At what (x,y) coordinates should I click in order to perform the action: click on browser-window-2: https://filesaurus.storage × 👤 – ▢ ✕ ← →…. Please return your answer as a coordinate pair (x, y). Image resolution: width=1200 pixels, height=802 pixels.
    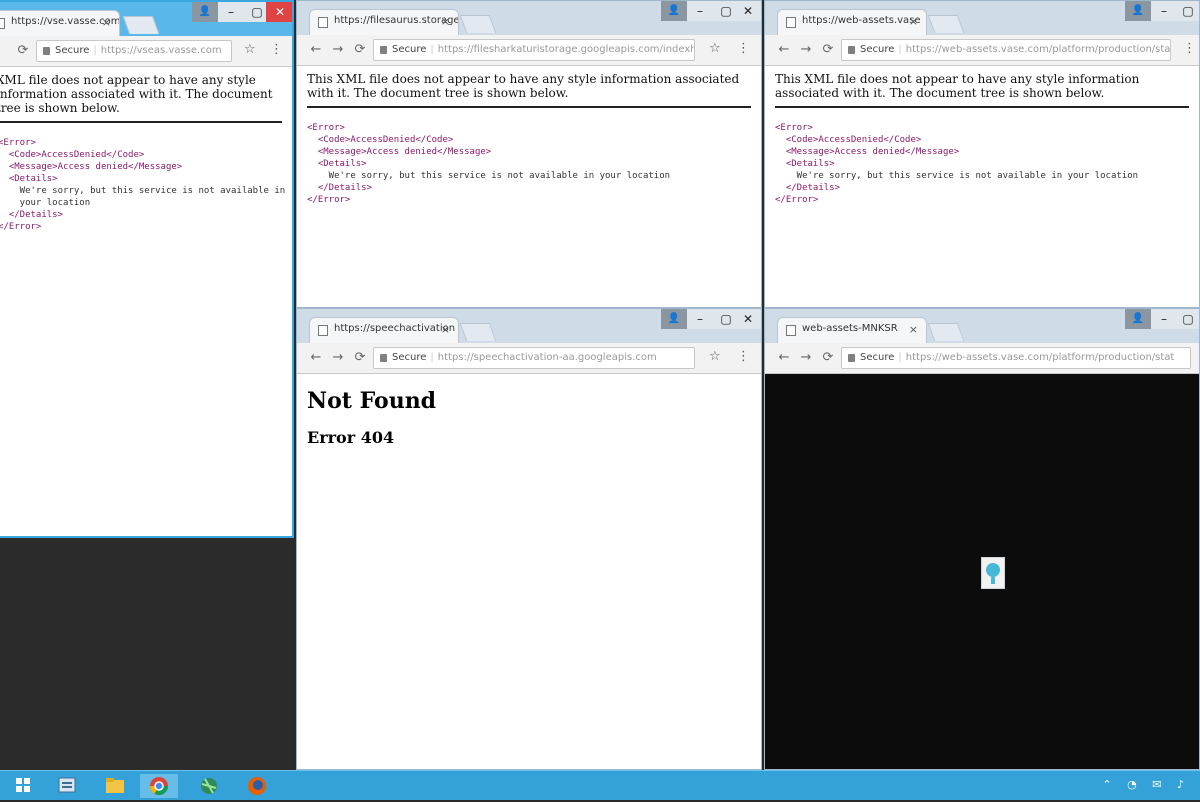
    Looking at the image, I should click on (529, 154).